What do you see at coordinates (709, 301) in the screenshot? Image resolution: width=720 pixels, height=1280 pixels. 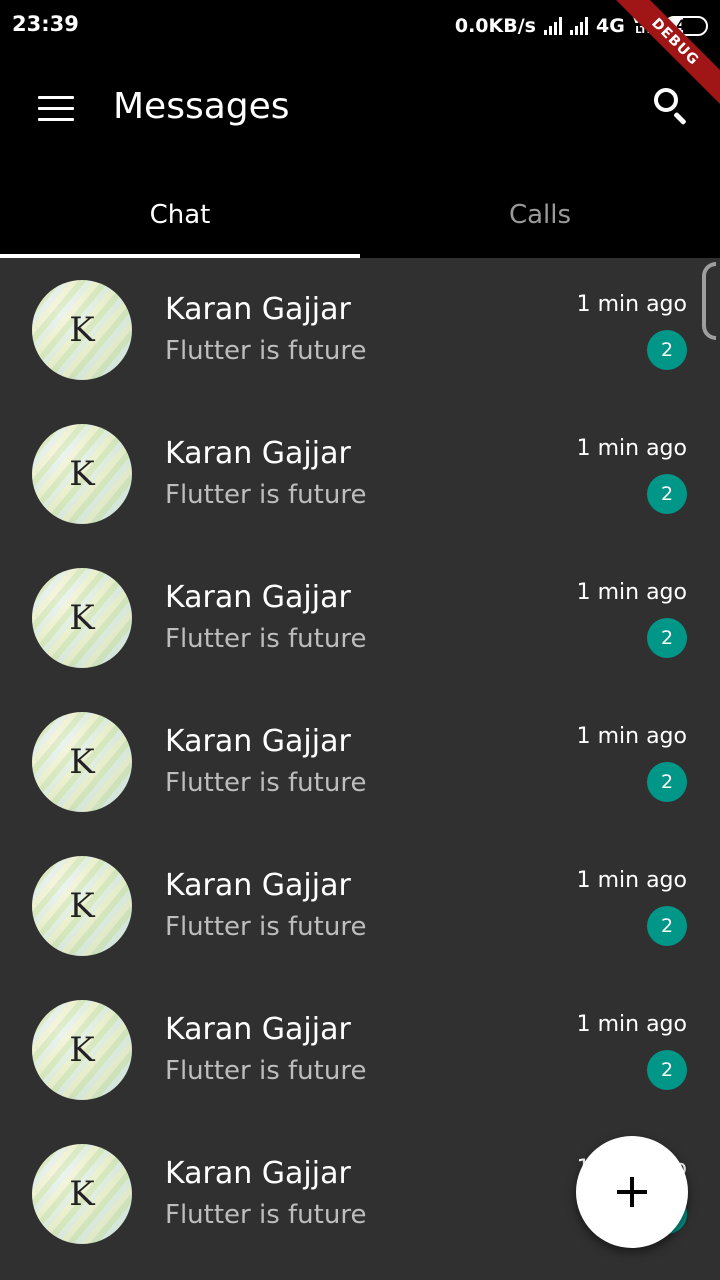 I see `scrollbar` at bounding box center [709, 301].